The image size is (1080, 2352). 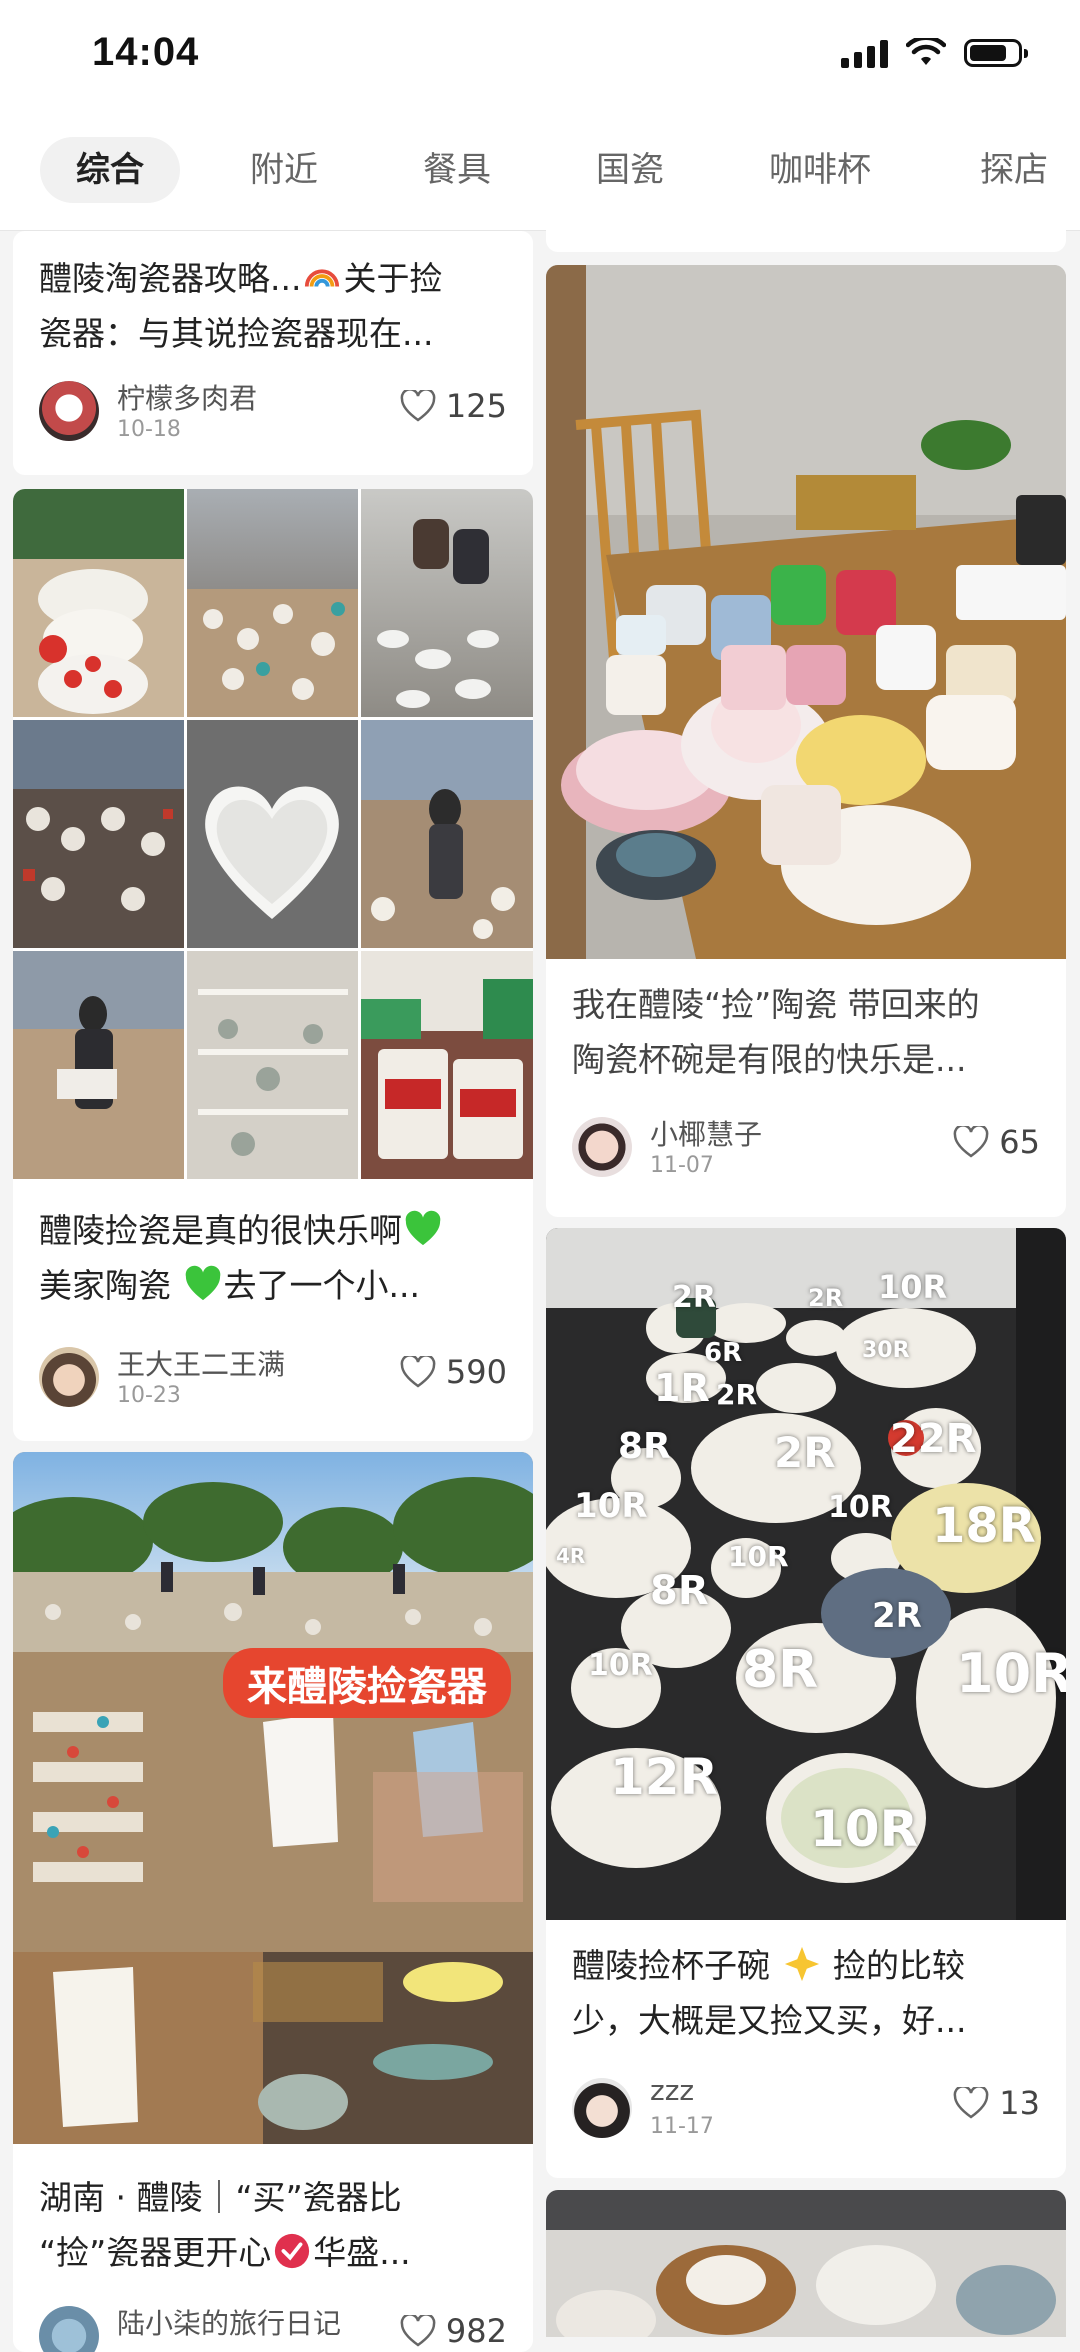 I want to click on tab-store-visit: 探店, so click(x=1012, y=170).